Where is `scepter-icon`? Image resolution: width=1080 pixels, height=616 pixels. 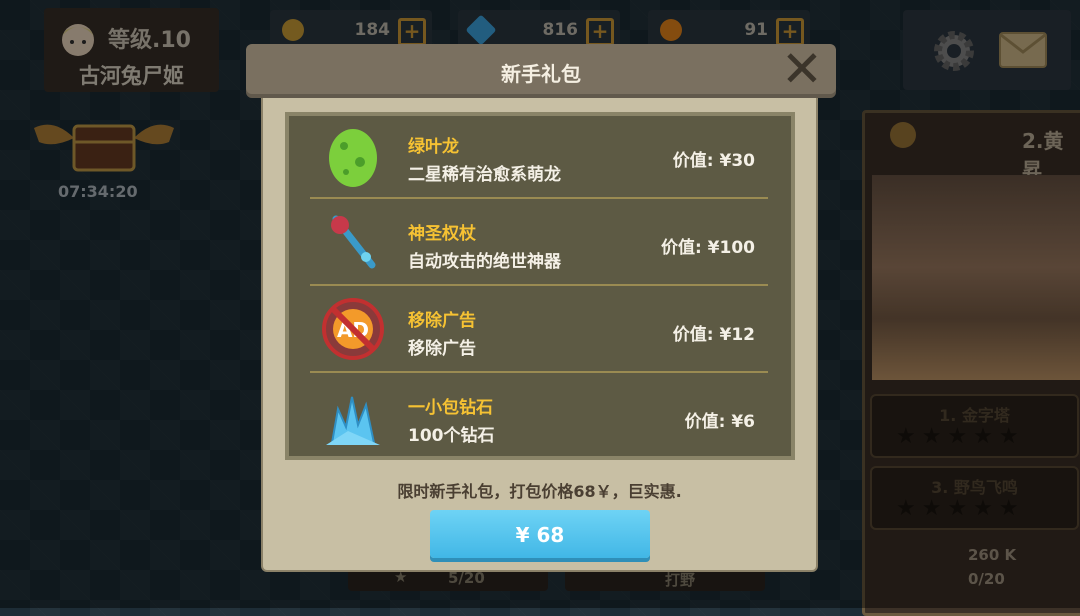
scepter-icon is located at coordinates (353, 242).